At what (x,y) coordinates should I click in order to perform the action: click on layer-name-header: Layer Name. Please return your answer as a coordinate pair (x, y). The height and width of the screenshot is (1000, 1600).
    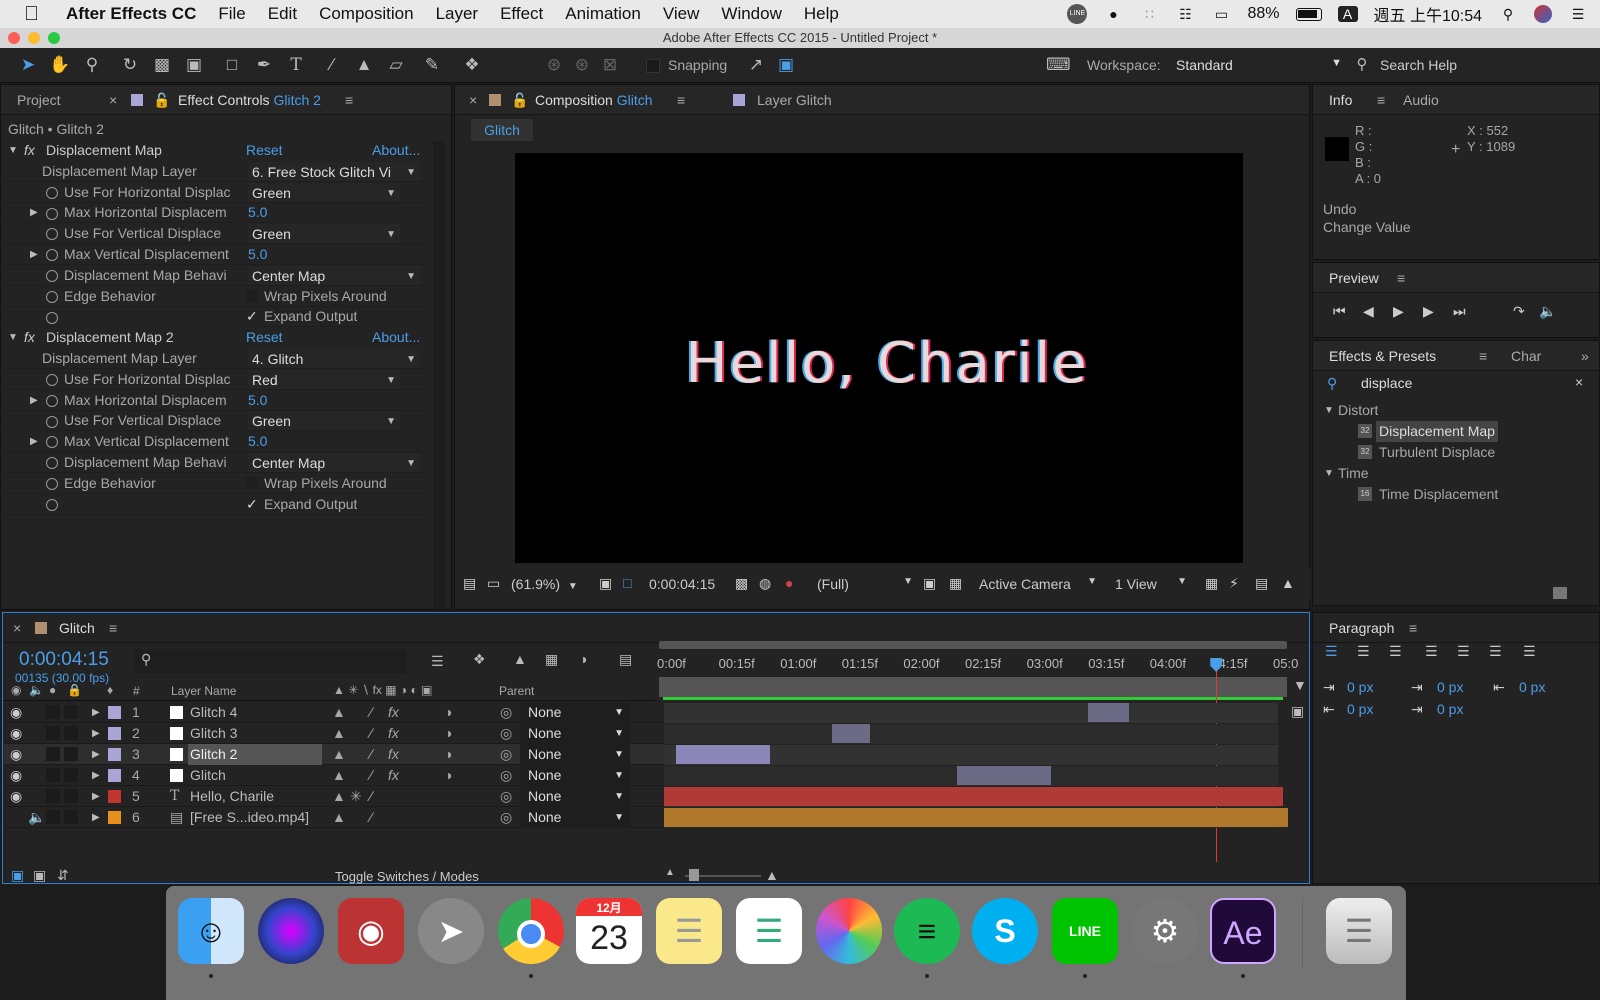
    Looking at the image, I should click on (203, 691).